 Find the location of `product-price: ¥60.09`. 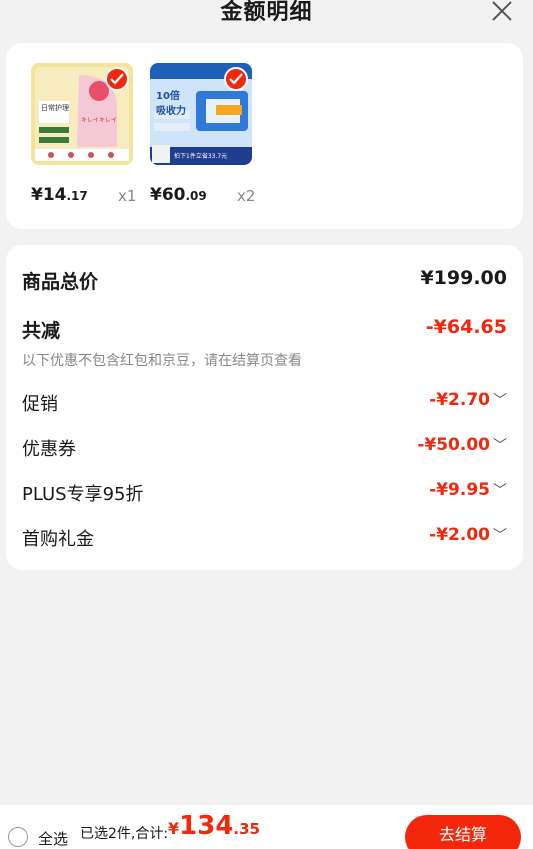

product-price: ¥60.09 is located at coordinates (178, 195).